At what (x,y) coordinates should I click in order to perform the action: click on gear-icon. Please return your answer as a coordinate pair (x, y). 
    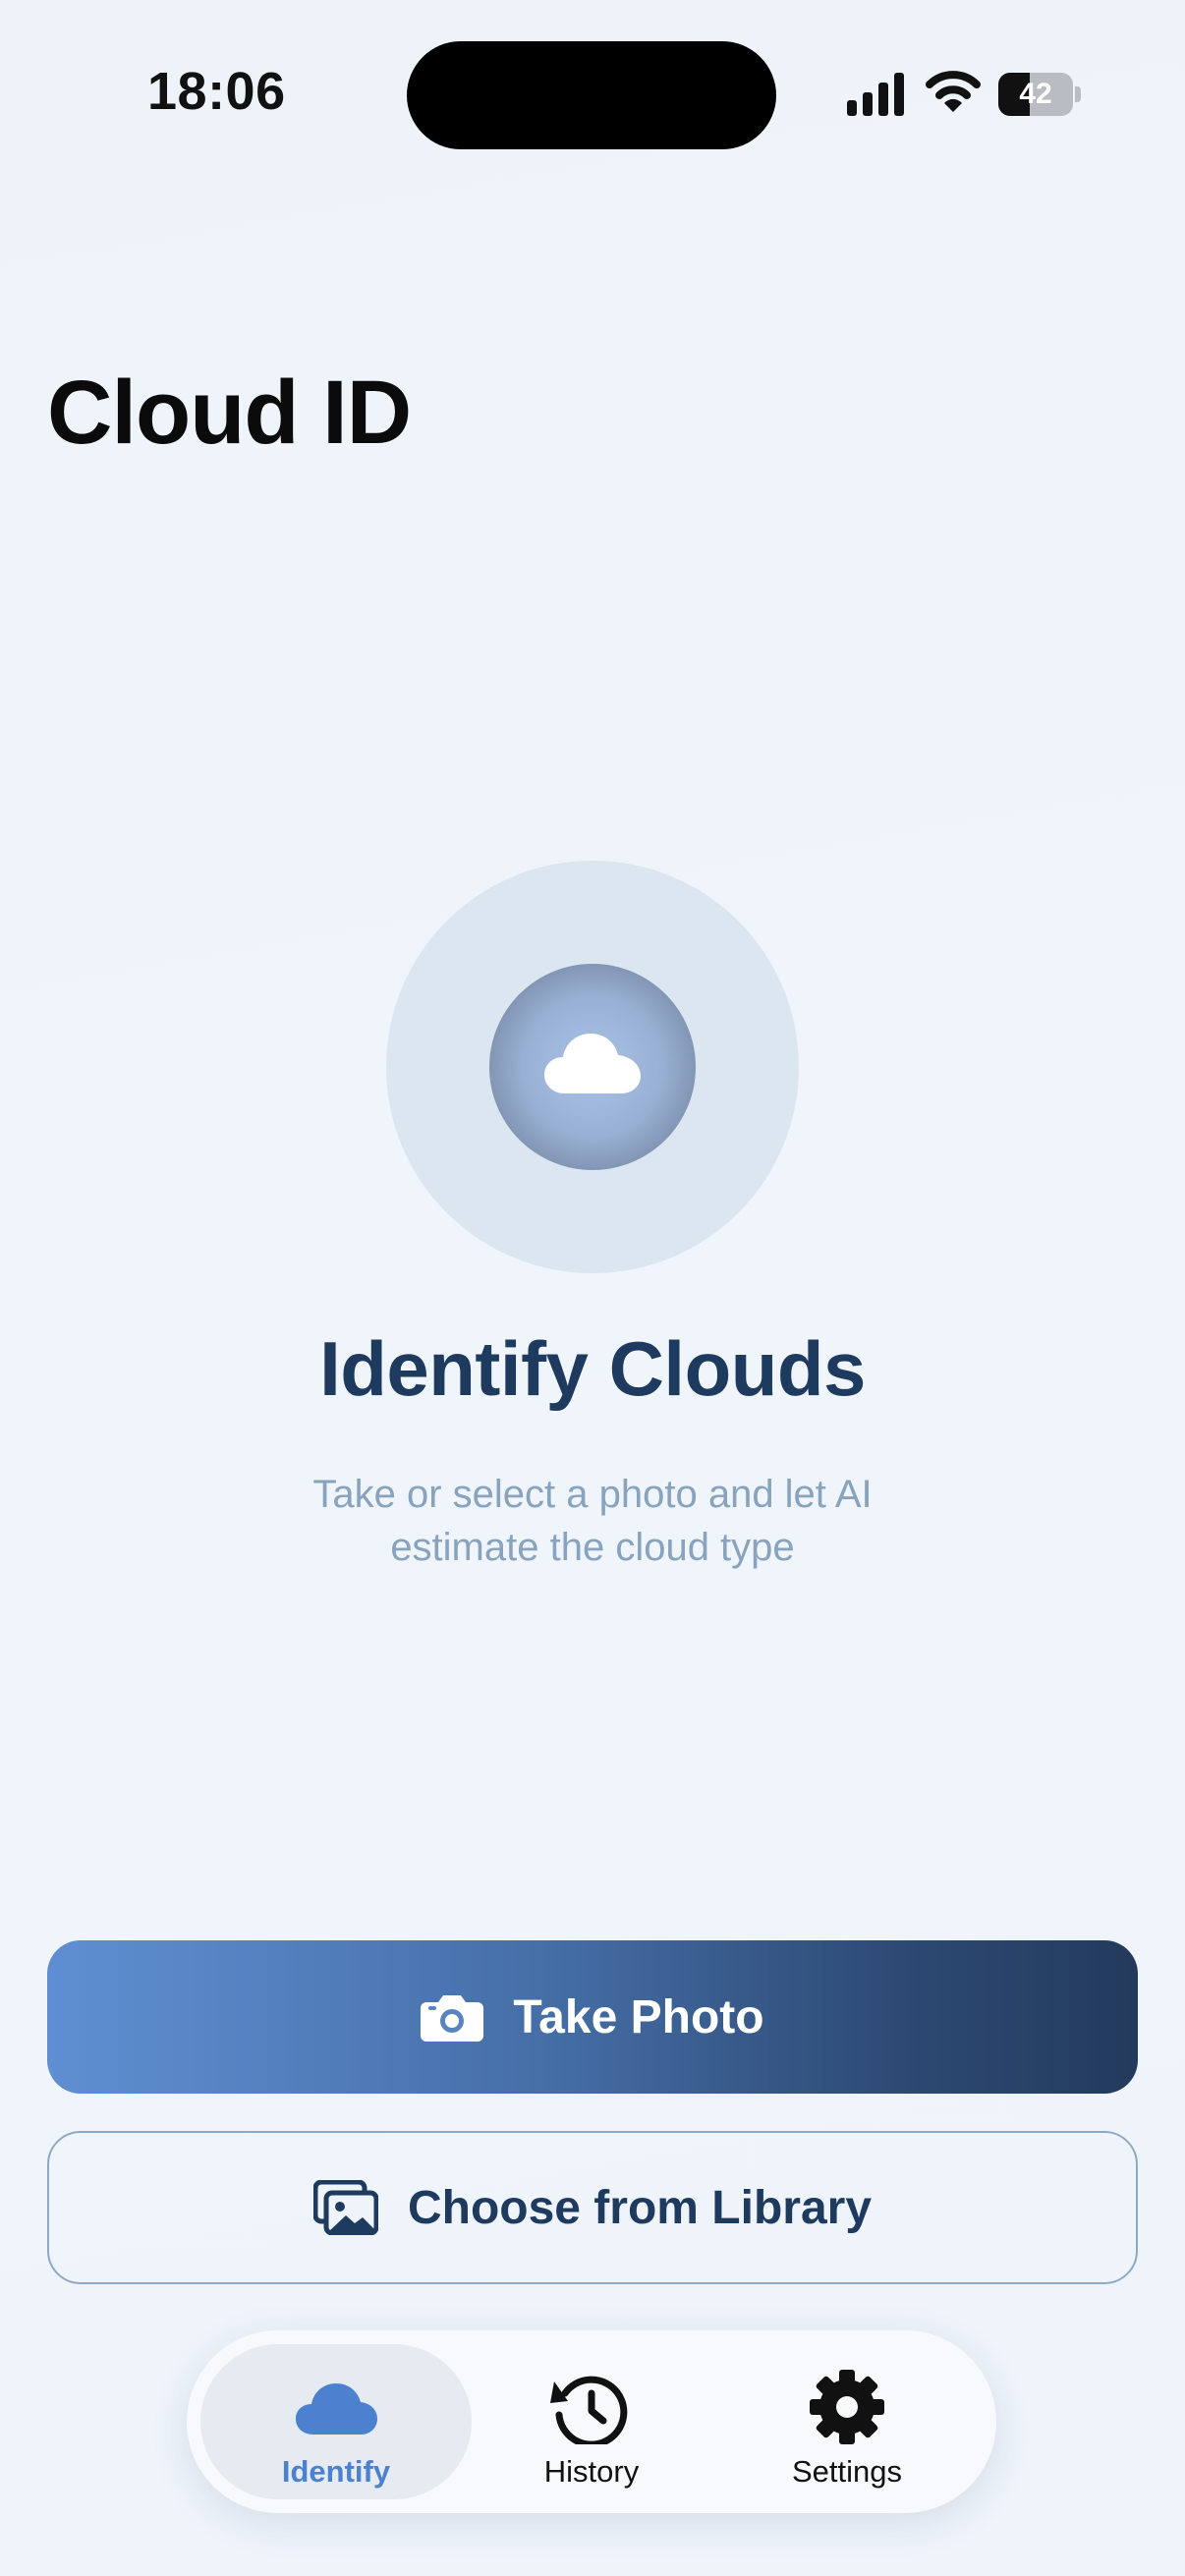
    Looking at the image, I should click on (847, 2407).